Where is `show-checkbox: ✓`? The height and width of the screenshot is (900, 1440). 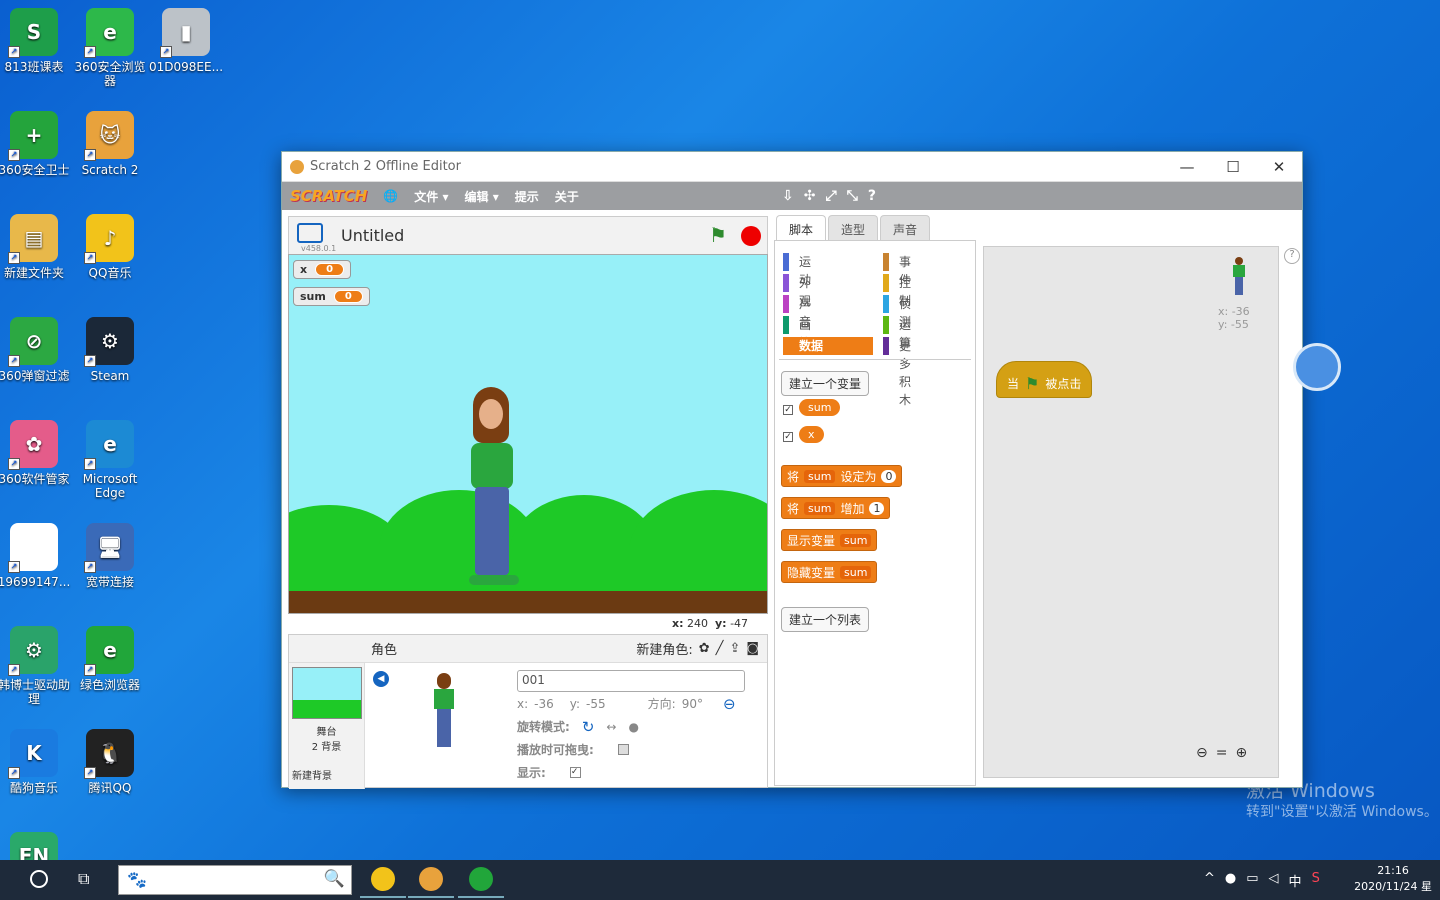
show-checkbox: ✓ is located at coordinates (575, 772).